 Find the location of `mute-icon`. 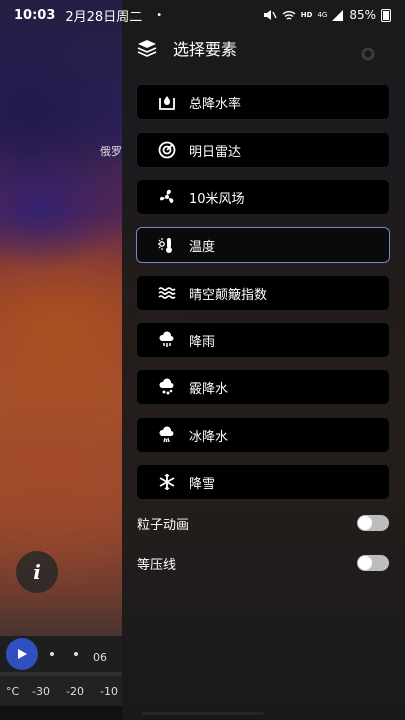

mute-icon is located at coordinates (270, 15).